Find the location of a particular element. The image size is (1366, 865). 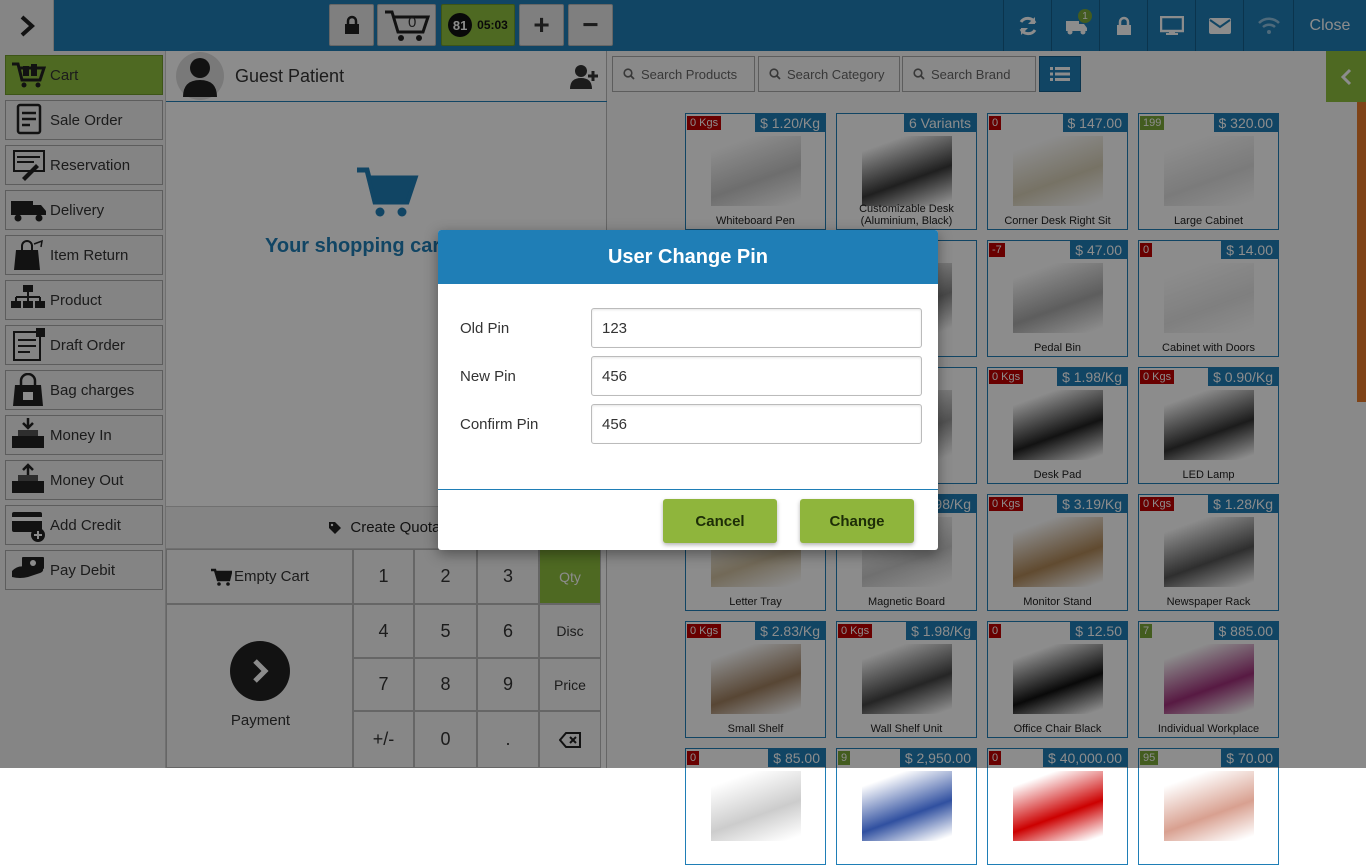

dialog-title: User Change Pin is located at coordinates (688, 257).